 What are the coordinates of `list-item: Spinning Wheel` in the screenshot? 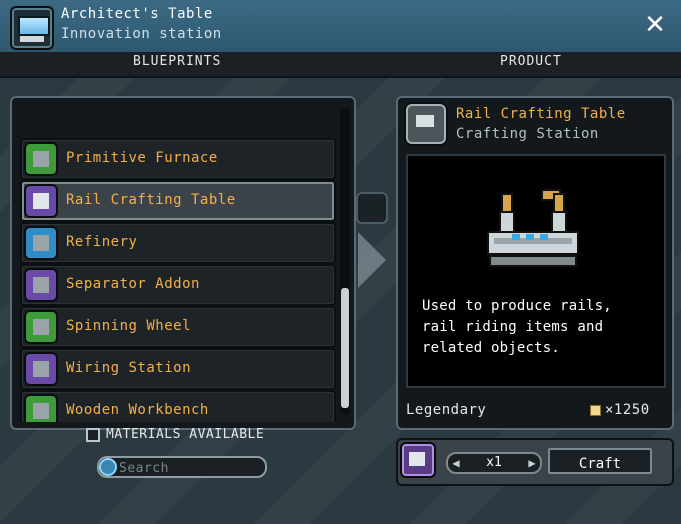 It's located at (178, 327).